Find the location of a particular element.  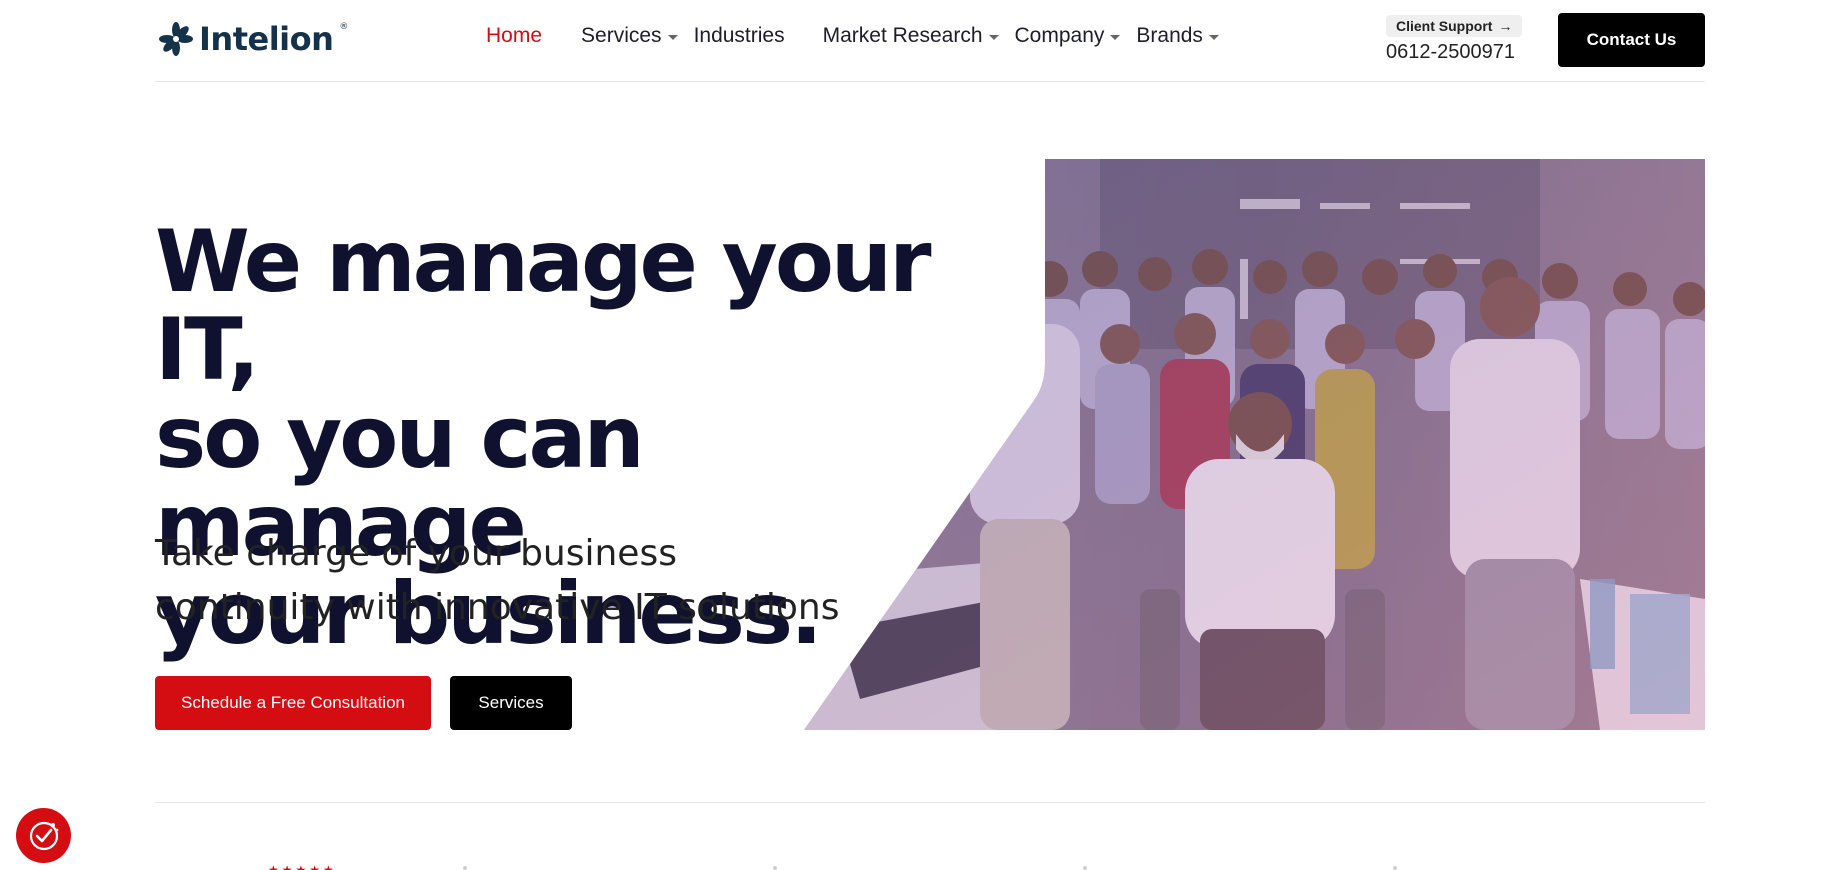

logo-registered-mark: ® is located at coordinates (344, 27).